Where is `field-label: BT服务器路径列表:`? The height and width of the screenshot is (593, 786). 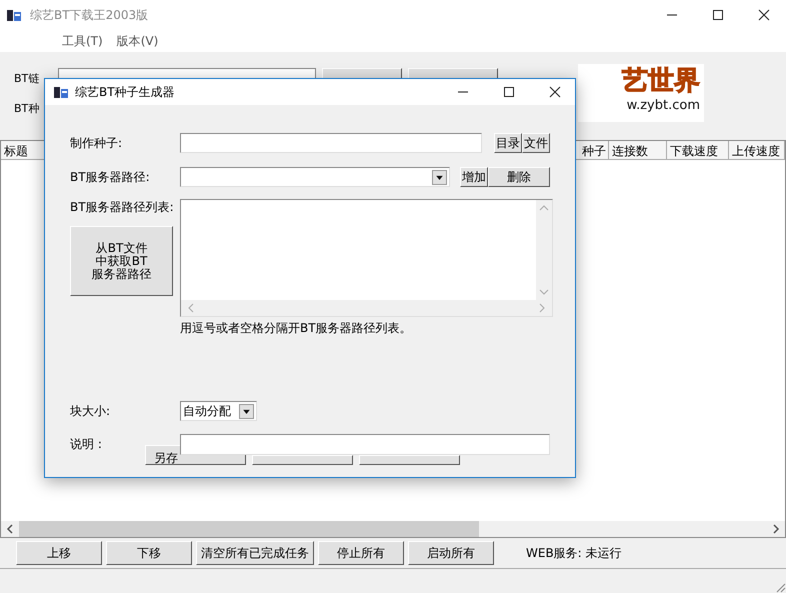 field-label: BT服务器路径列表: is located at coordinates (122, 207).